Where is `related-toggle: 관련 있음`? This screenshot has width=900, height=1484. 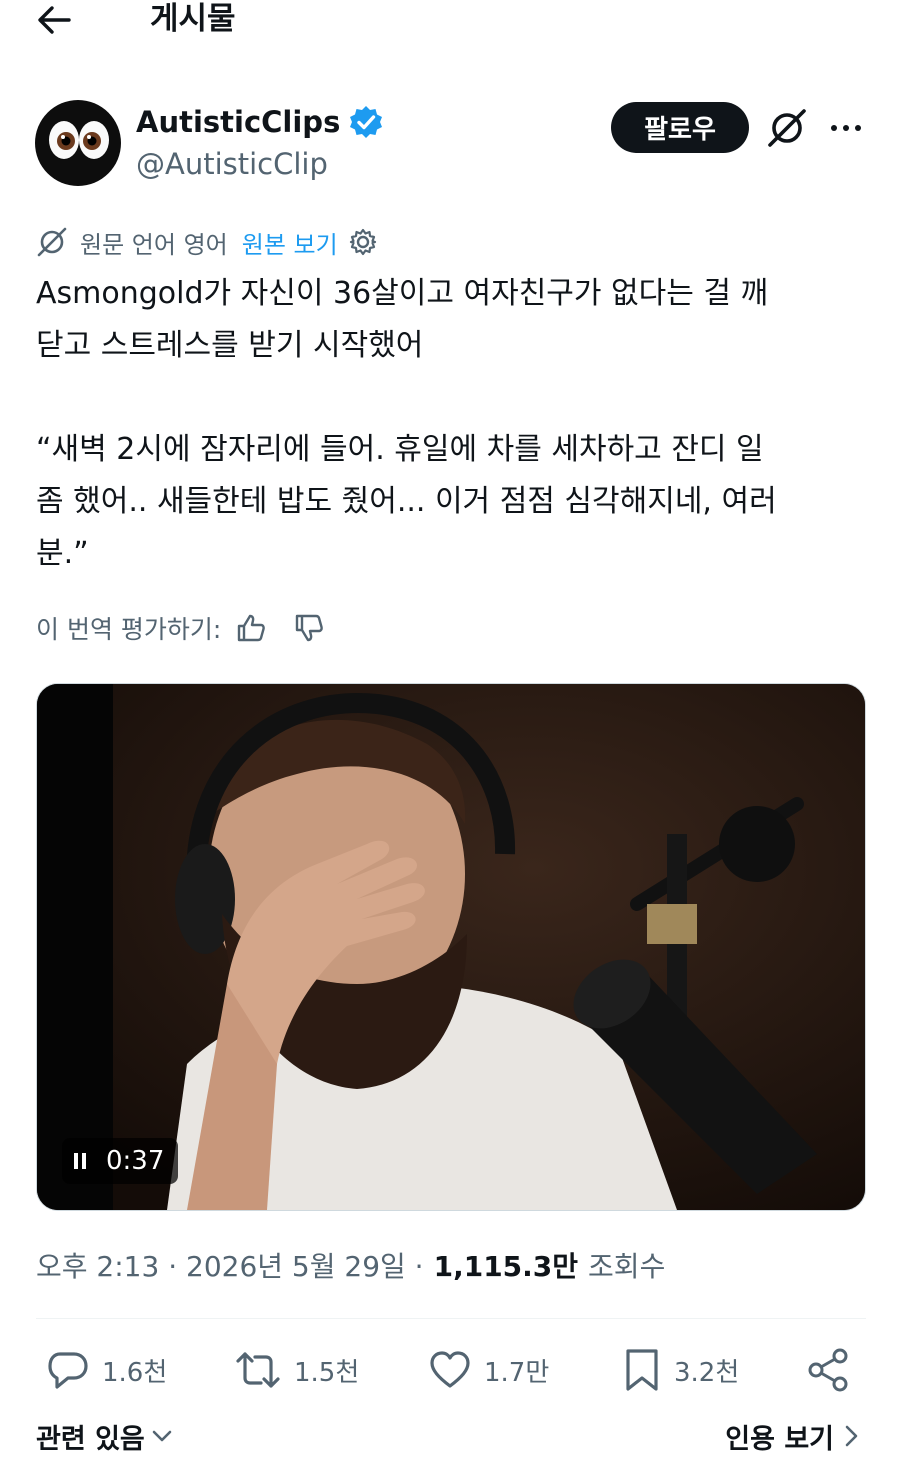
related-toggle: 관련 있음 is located at coordinates (104, 1436).